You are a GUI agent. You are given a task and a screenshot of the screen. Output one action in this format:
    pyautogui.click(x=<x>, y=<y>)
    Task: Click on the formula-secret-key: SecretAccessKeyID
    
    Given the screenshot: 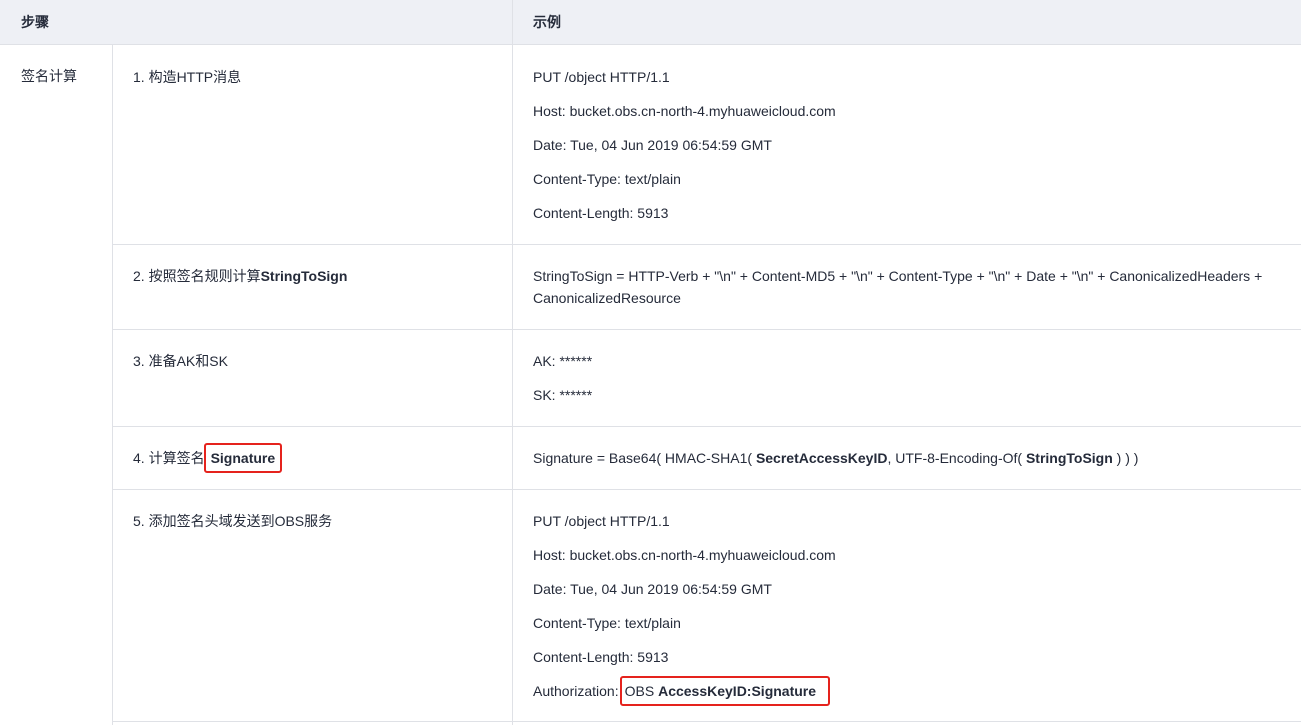 What is the action you would take?
    pyautogui.click(x=821, y=458)
    